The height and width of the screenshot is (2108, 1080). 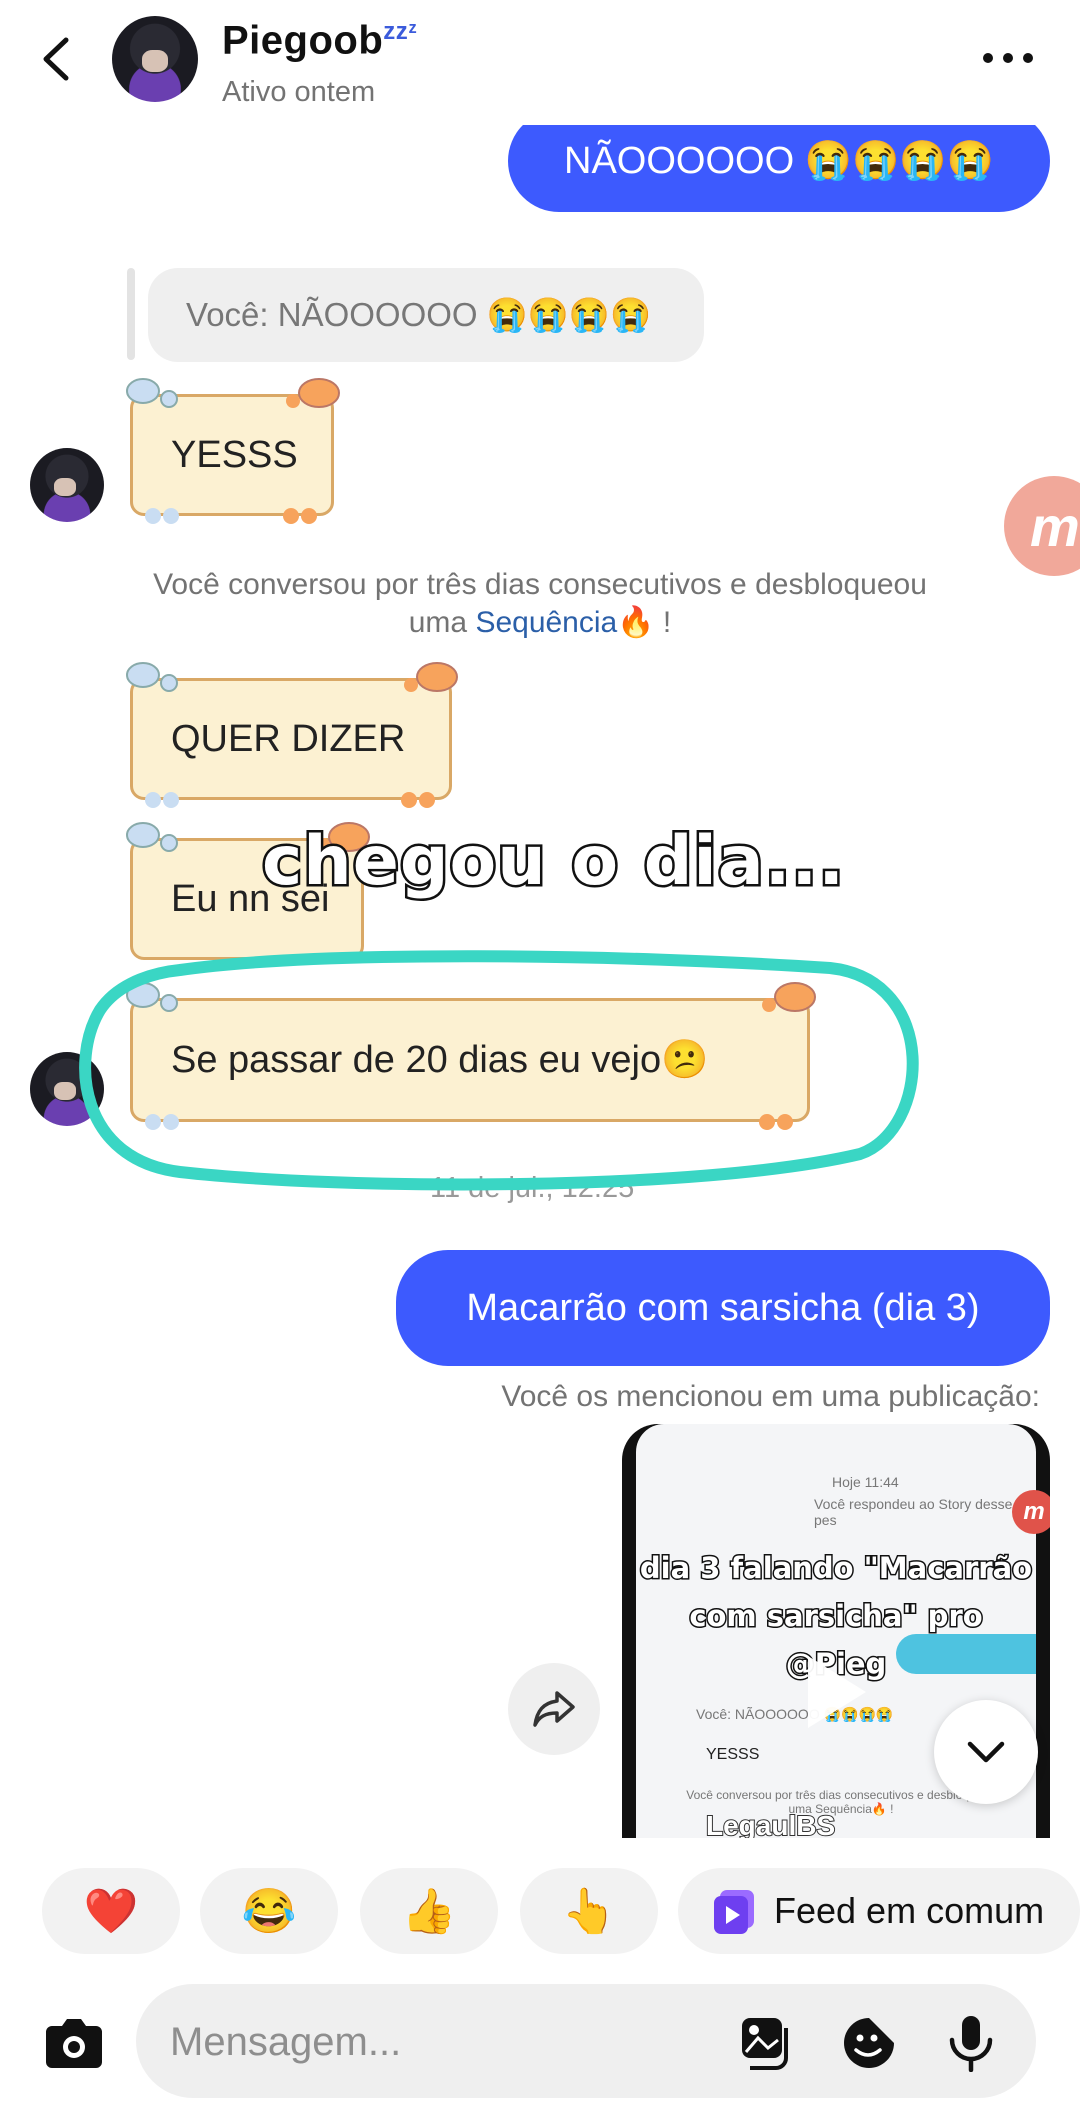 What do you see at coordinates (299, 92) in the screenshot?
I see `contact-status: Ativo ontem` at bounding box center [299, 92].